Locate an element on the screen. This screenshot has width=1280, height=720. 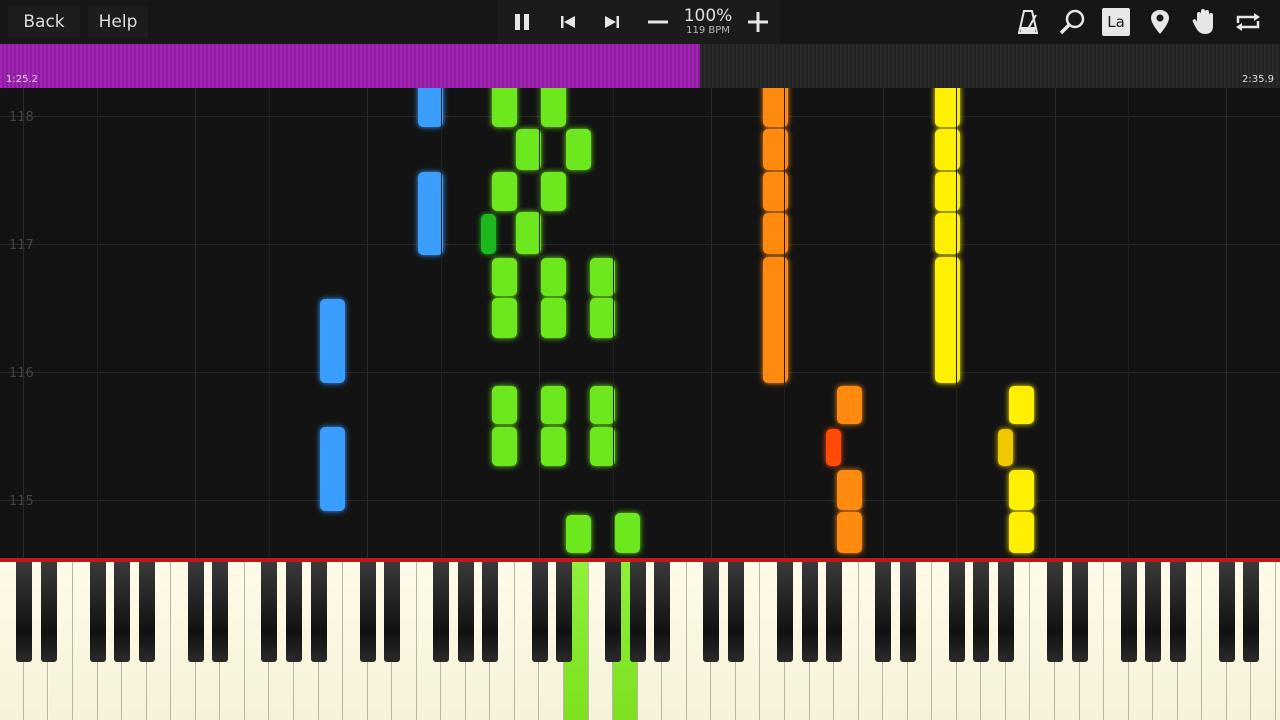
back-button: Back is located at coordinates (44, 22).